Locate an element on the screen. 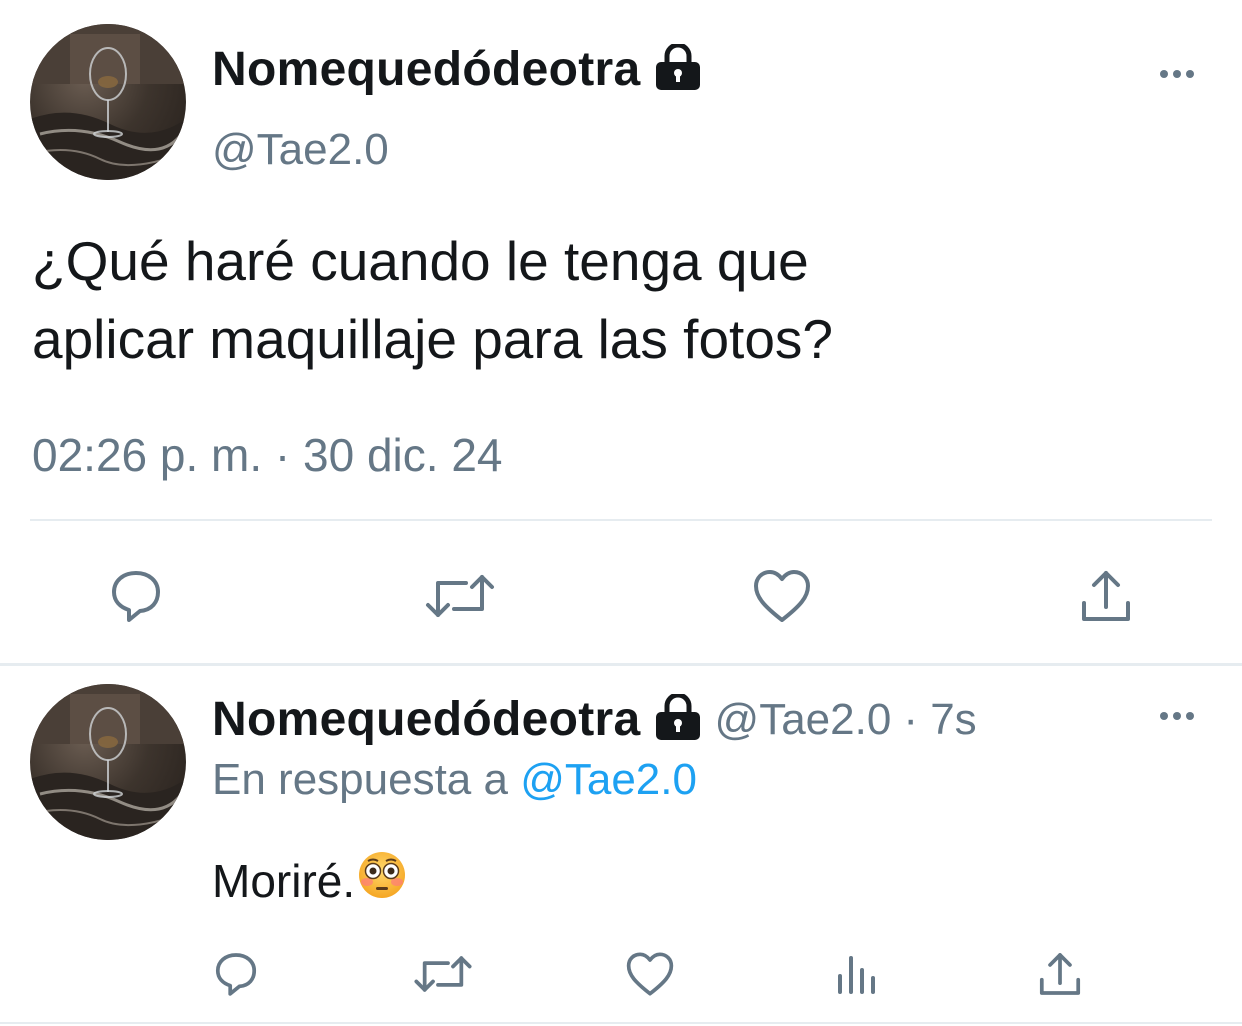 The image size is (1242, 1026). analytics-icon is located at coordinates (856, 975).